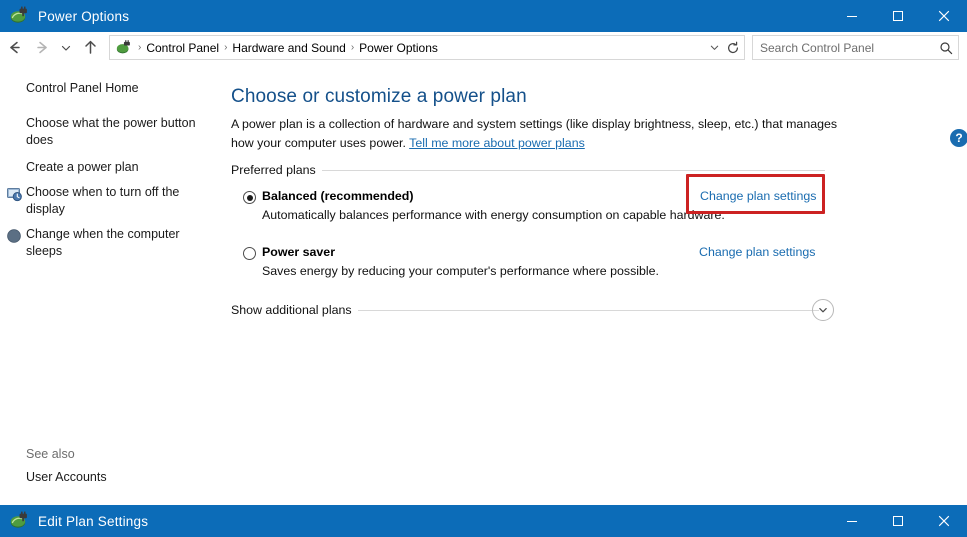 Image resolution: width=967 pixels, height=537 pixels. What do you see at coordinates (14, 48) in the screenshot?
I see `back-button` at bounding box center [14, 48].